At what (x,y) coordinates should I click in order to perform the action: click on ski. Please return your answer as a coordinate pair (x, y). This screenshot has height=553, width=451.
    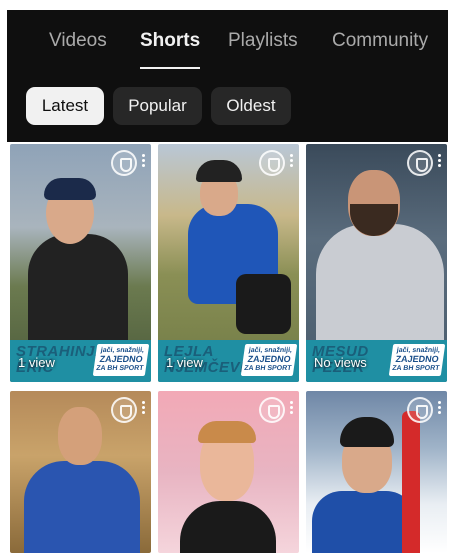
    Looking at the image, I should click on (411, 482).